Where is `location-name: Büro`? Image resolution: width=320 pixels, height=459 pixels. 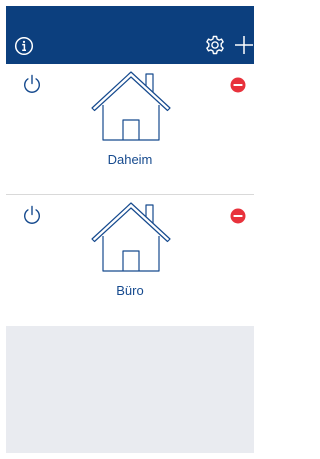
location-name: Büro is located at coordinates (130, 290).